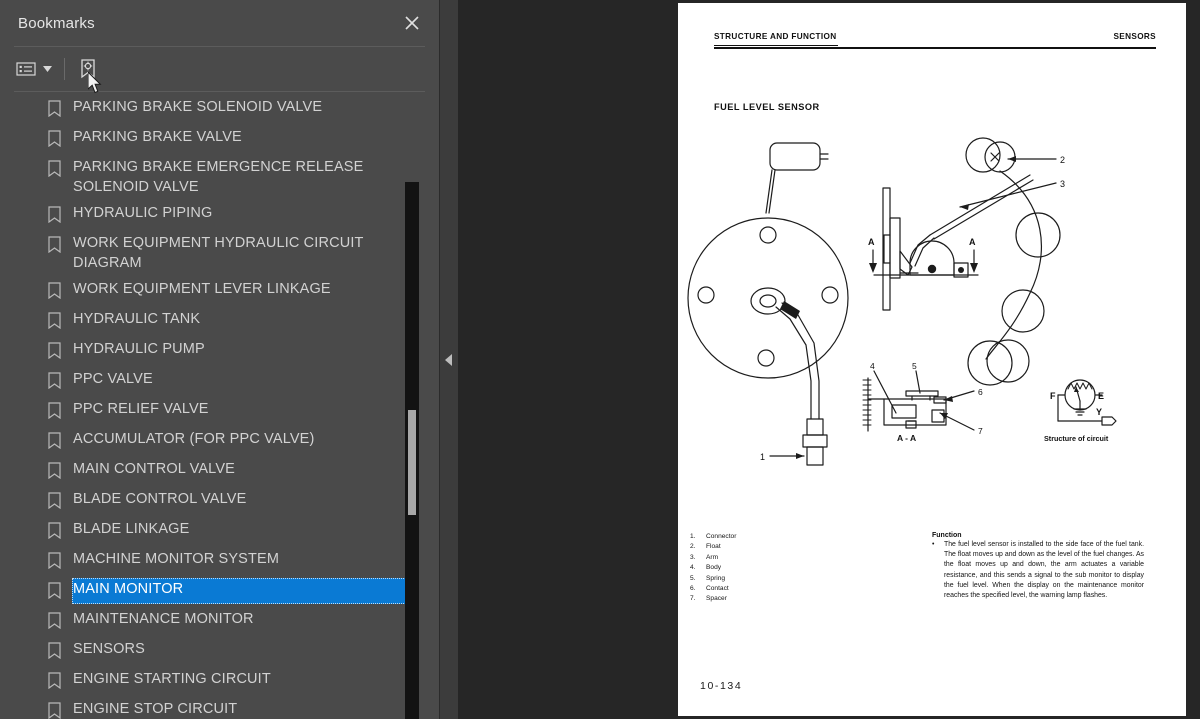  I want to click on page-running-head: STRUCTURE AND FUNCTION SENSORS, so click(935, 36).